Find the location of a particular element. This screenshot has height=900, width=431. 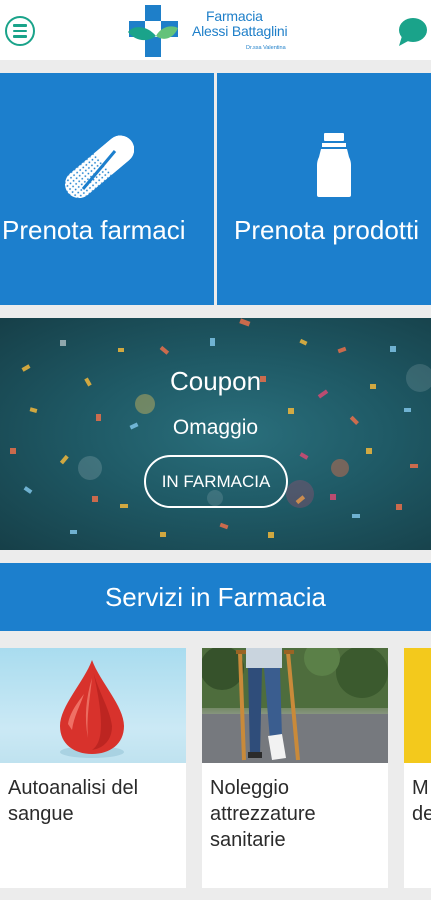

crutches-photo is located at coordinates (295, 705).